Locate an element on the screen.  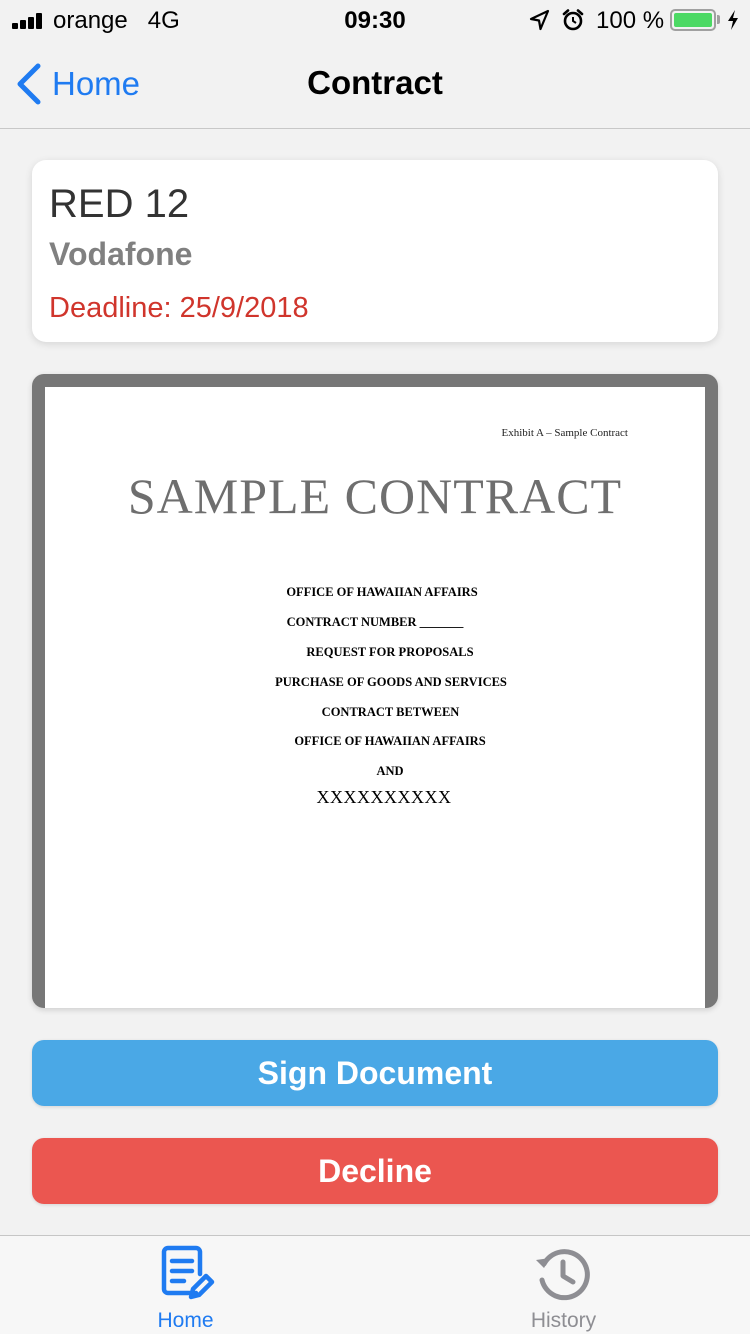
tab-history: History is located at coordinates (562, 1285).